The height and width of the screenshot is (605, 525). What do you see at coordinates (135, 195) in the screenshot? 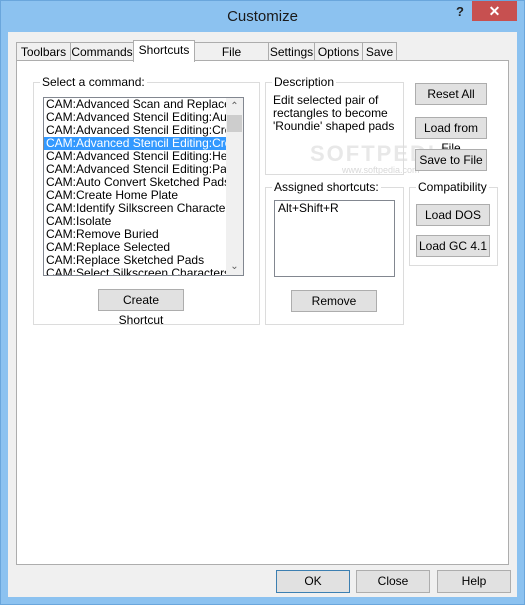
I see `command-list-item: CAM:Create Home Plate` at bounding box center [135, 195].